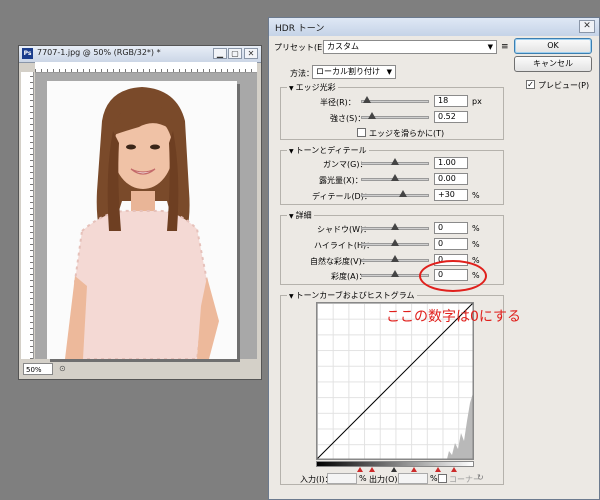 The height and width of the screenshot is (500, 600). Describe the element at coordinates (352, 295) in the screenshot. I see `tone-curve-title: ▼ トーンカーブおよびヒストグラム` at that location.